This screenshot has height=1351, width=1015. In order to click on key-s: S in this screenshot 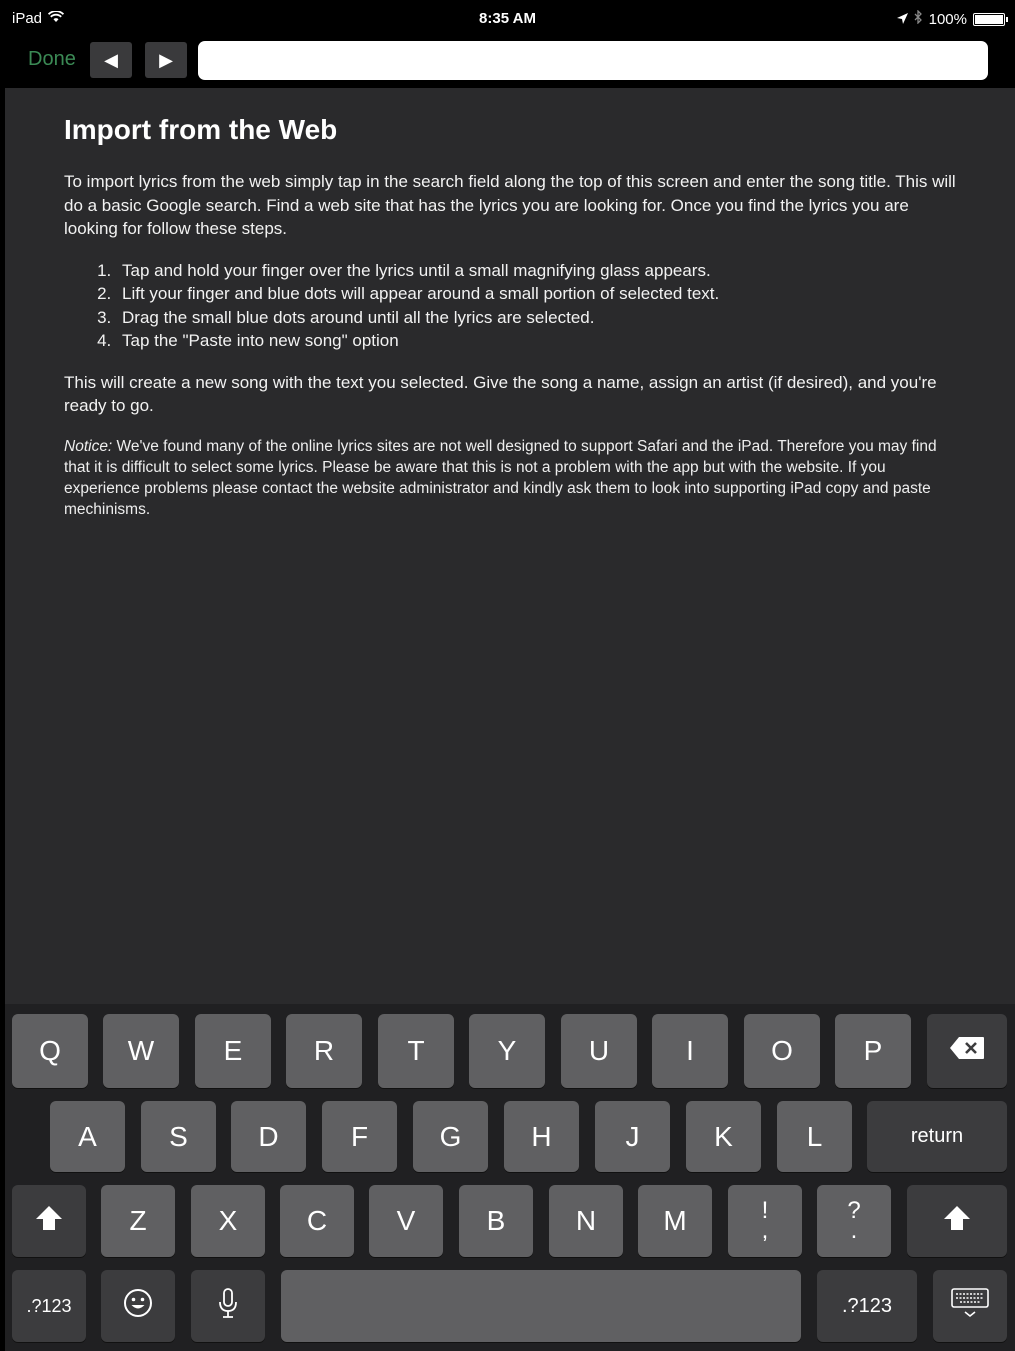, I will do `click(178, 1136)`.